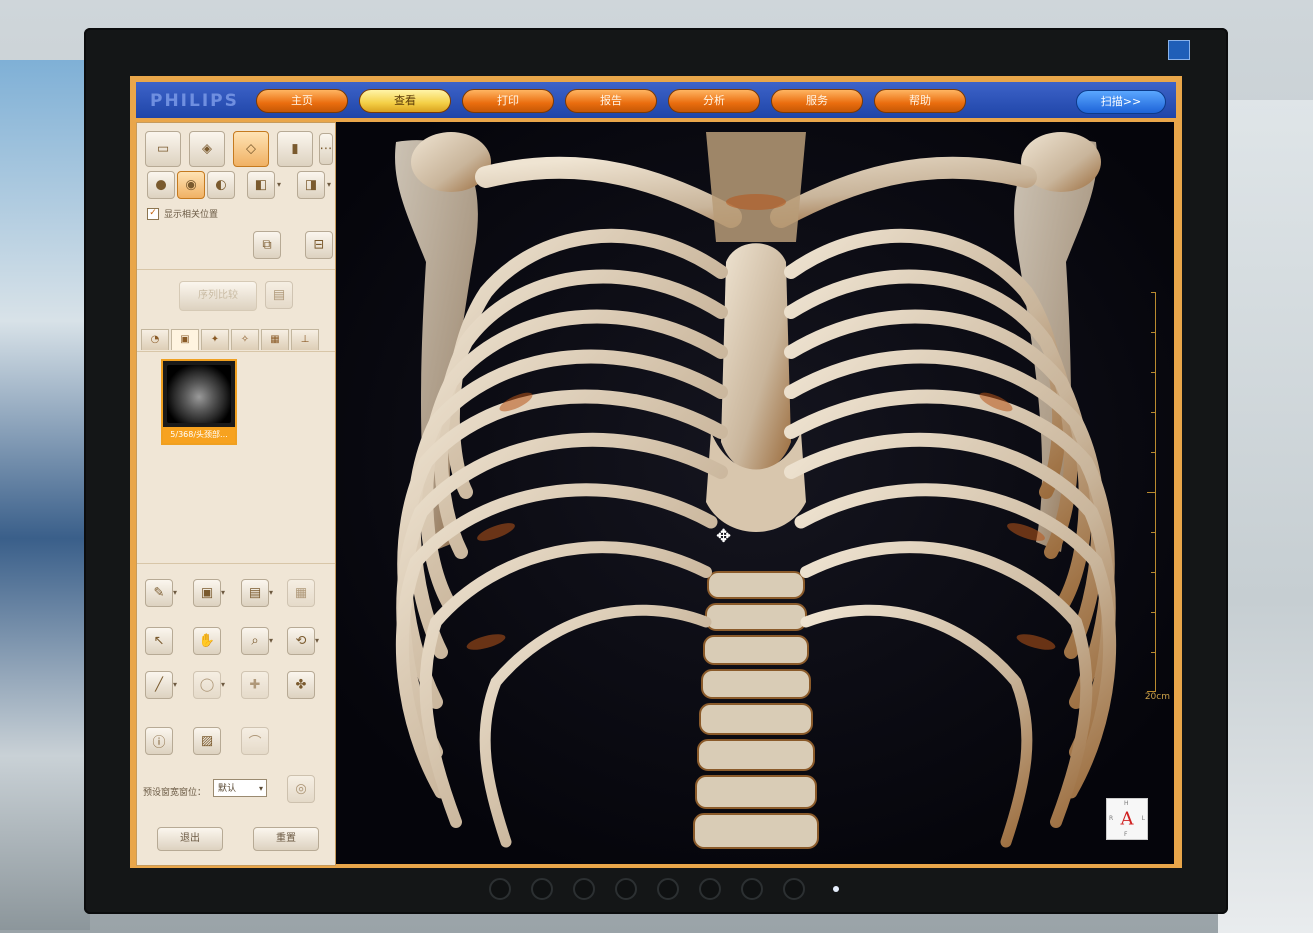  What do you see at coordinates (326, 149) in the screenshot?
I see `more-modes-button: ⋯` at bounding box center [326, 149].